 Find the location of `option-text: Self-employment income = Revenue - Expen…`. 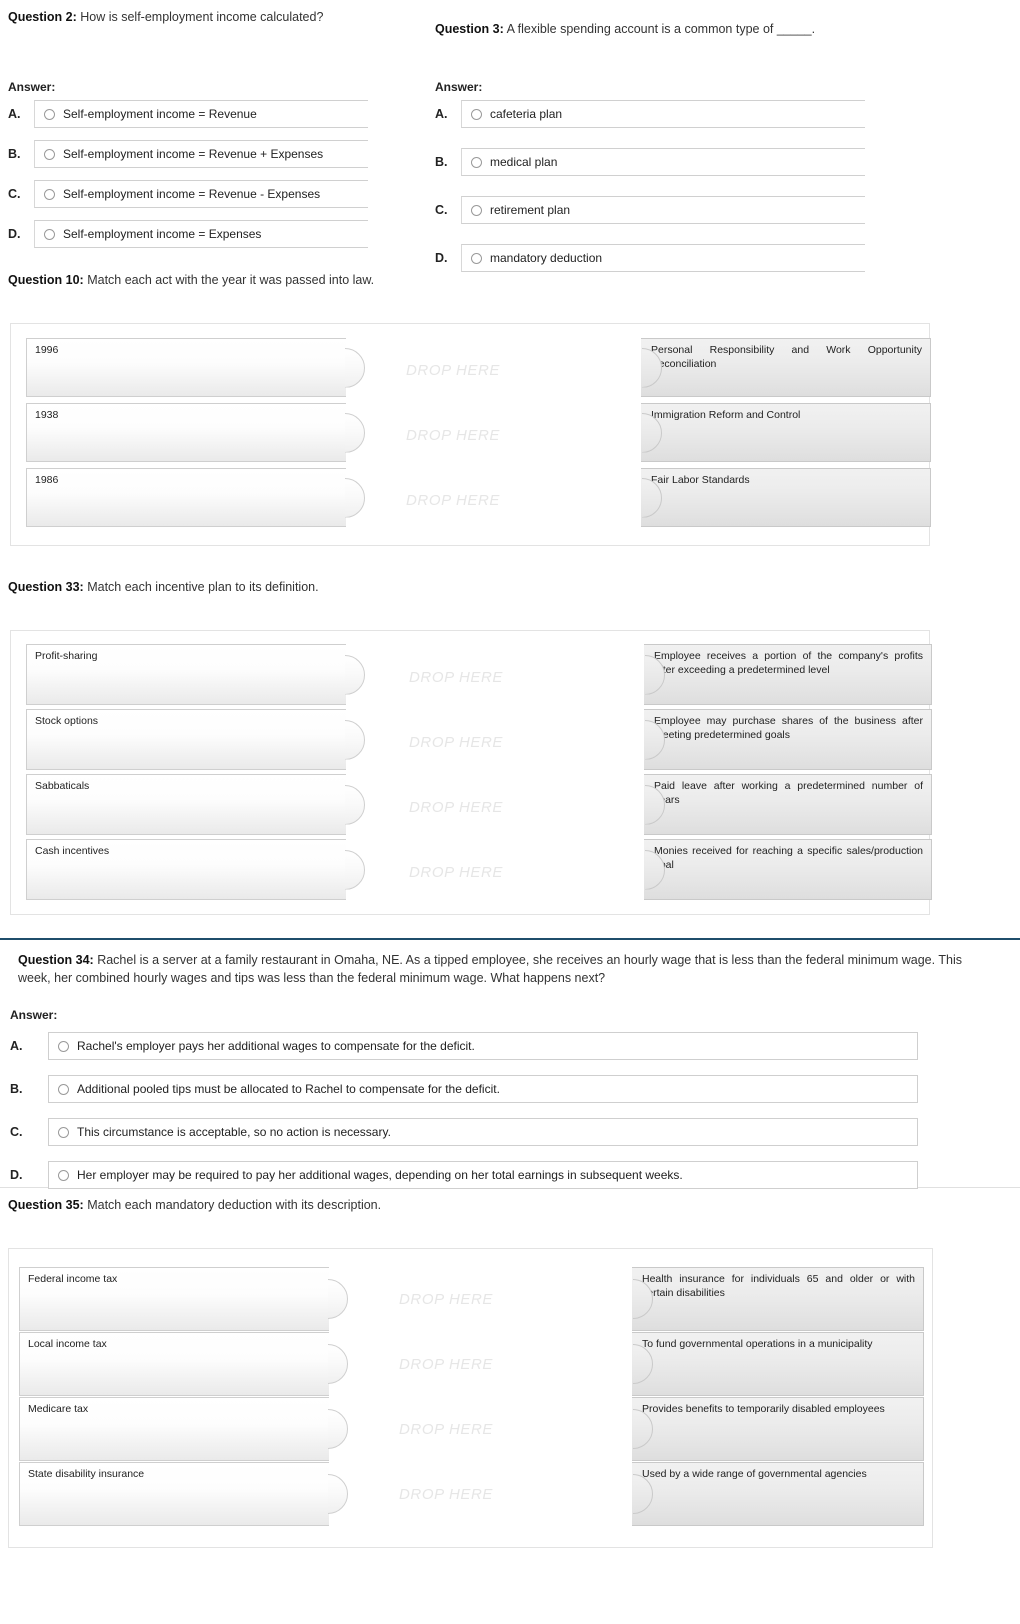

option-text: Self-employment income = Revenue - Expen… is located at coordinates (192, 194).